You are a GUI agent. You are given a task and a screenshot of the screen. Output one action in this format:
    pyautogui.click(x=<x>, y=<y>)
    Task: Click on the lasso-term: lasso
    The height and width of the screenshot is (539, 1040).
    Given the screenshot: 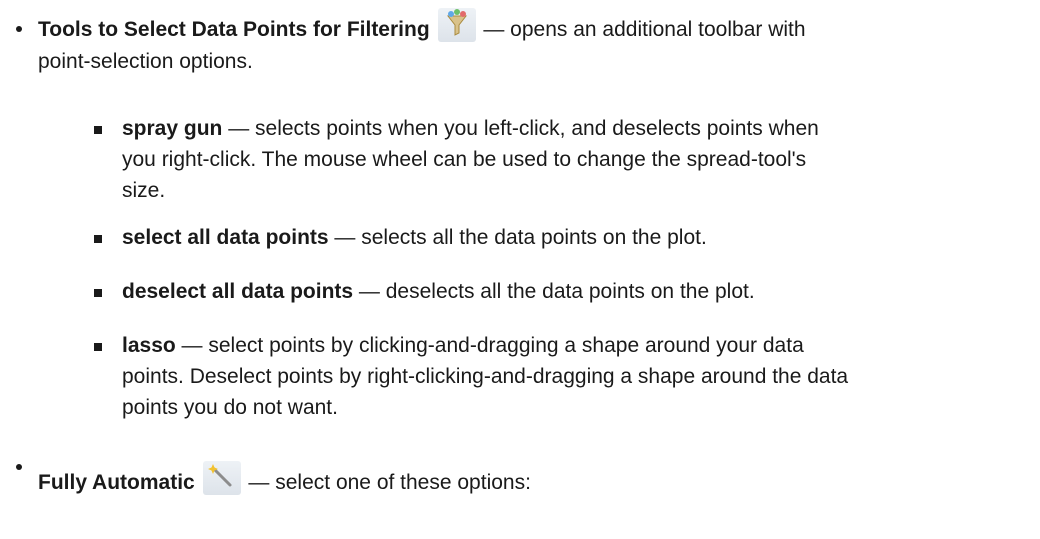 What is the action you would take?
    pyautogui.click(x=149, y=345)
    